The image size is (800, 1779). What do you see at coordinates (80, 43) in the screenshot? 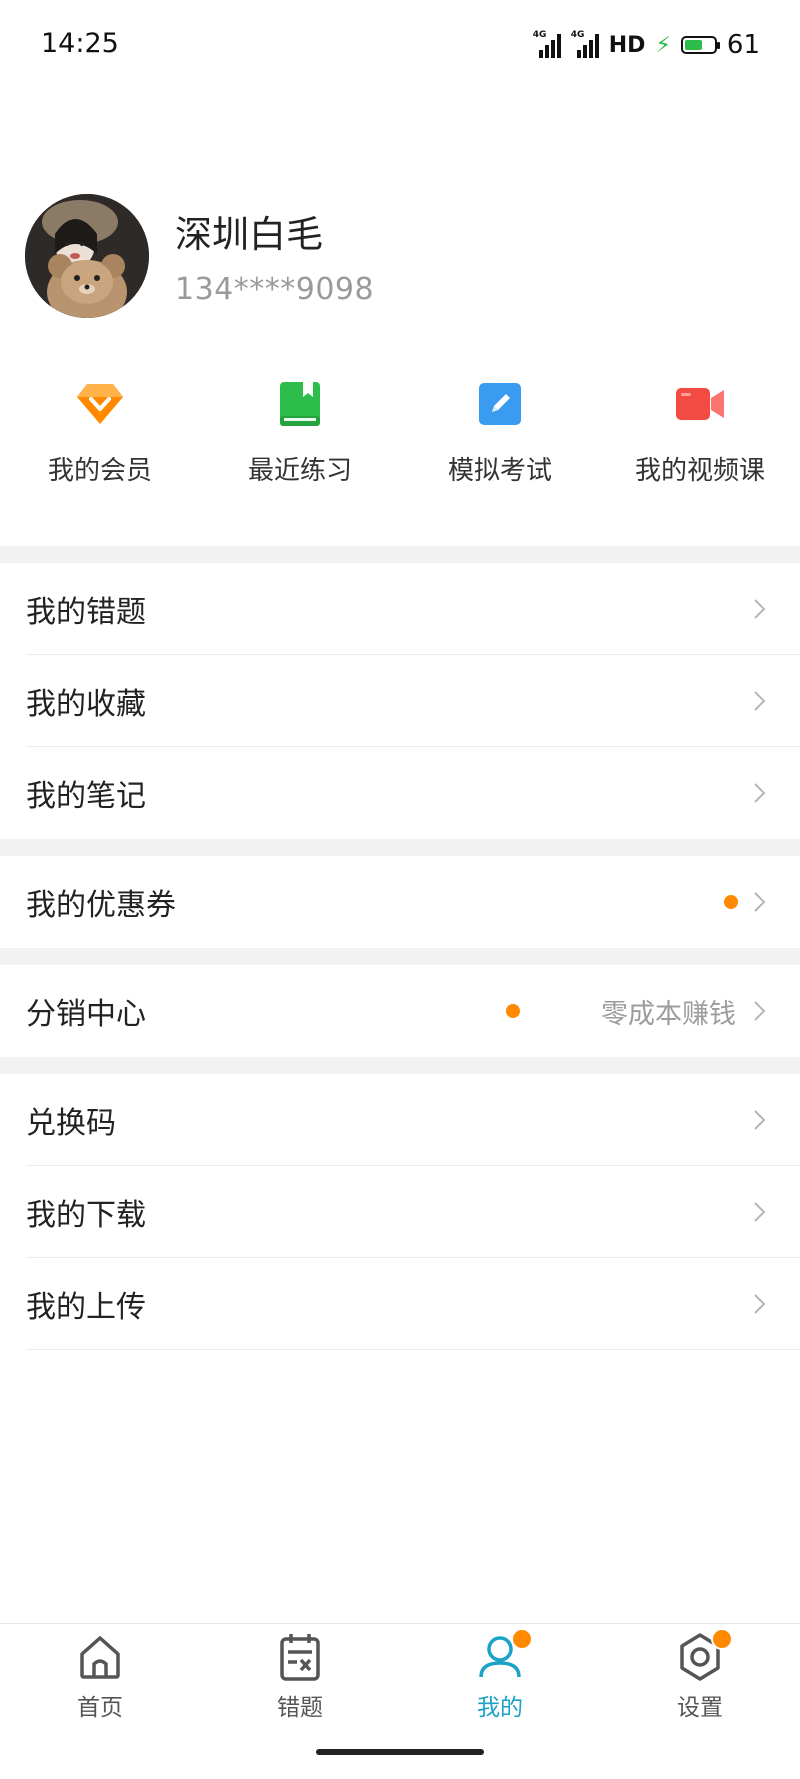
I see `status-time: 14:25` at bounding box center [80, 43].